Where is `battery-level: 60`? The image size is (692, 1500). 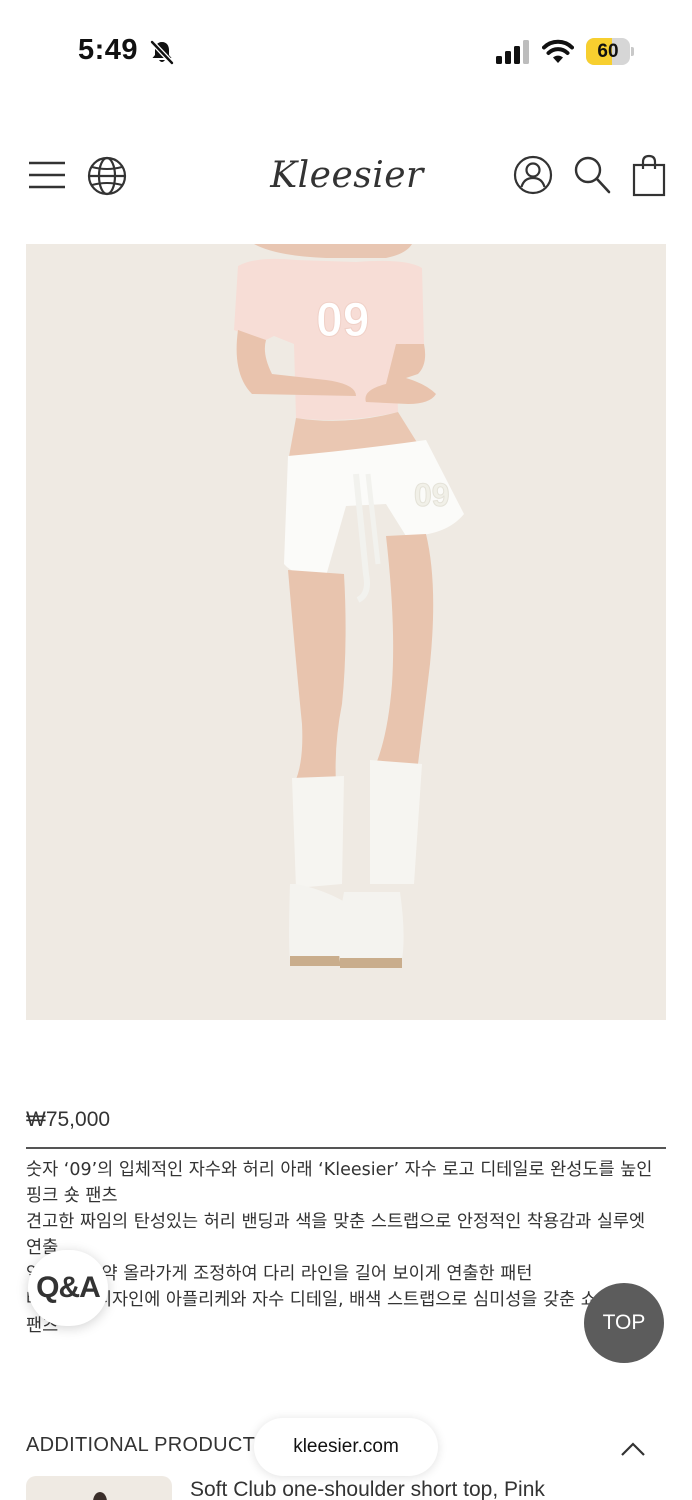
battery-level: 60 is located at coordinates (608, 51).